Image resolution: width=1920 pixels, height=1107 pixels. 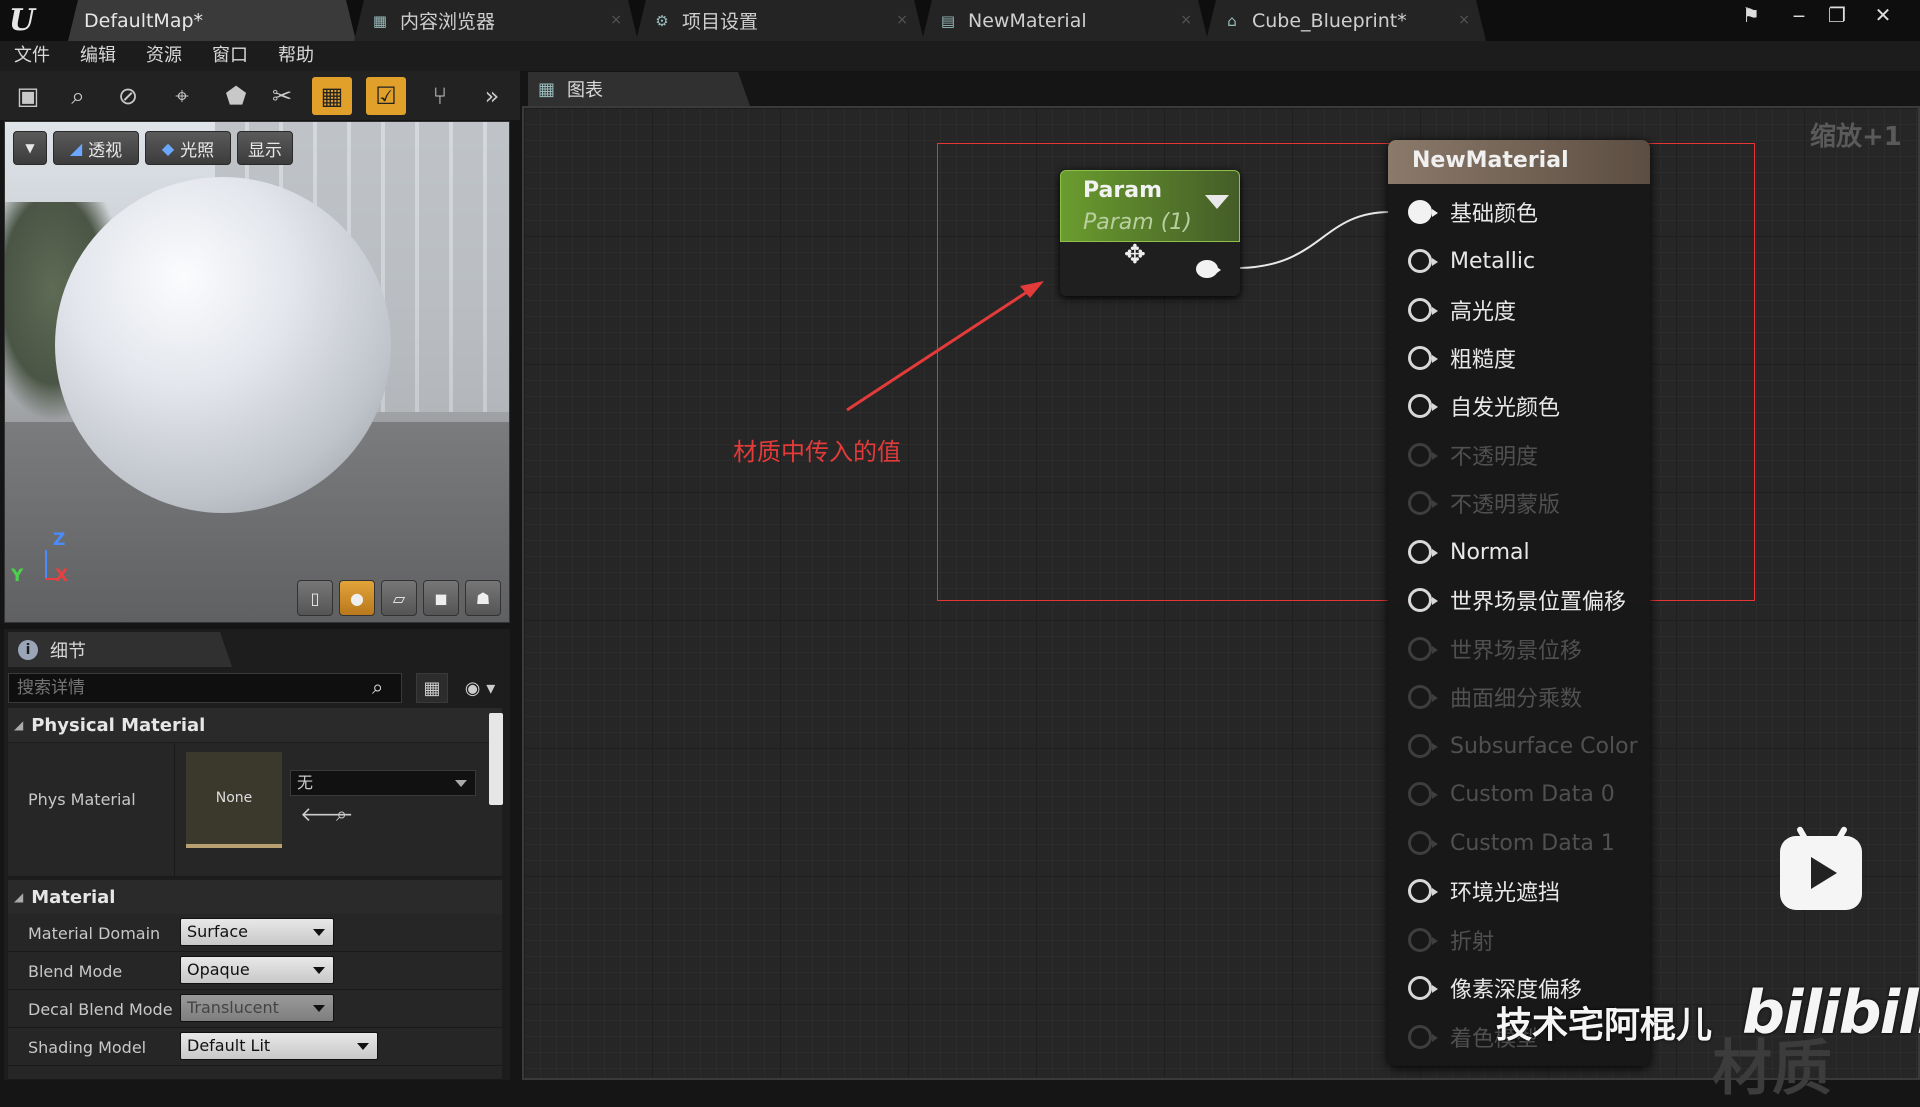 I want to click on chevron-right-icon: », so click(x=492, y=96).